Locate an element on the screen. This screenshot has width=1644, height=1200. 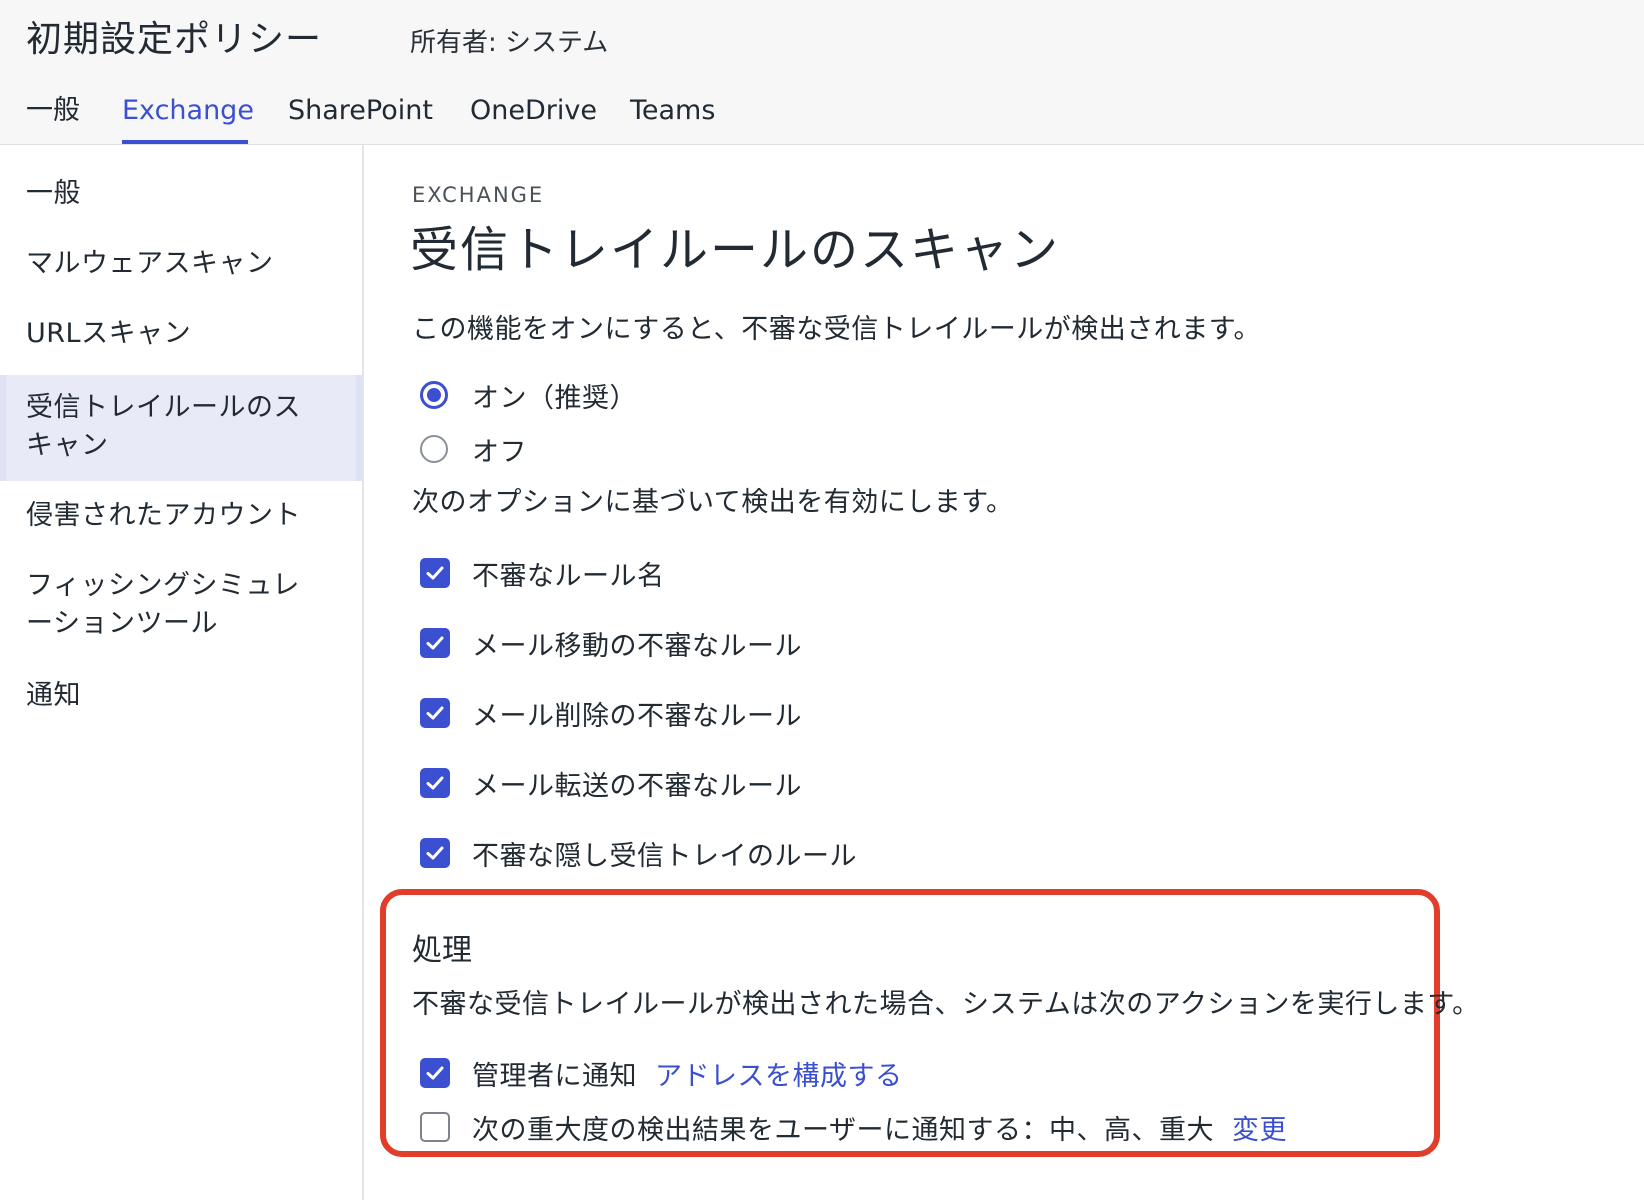
active-tab-indicator is located at coordinates (185, 142).